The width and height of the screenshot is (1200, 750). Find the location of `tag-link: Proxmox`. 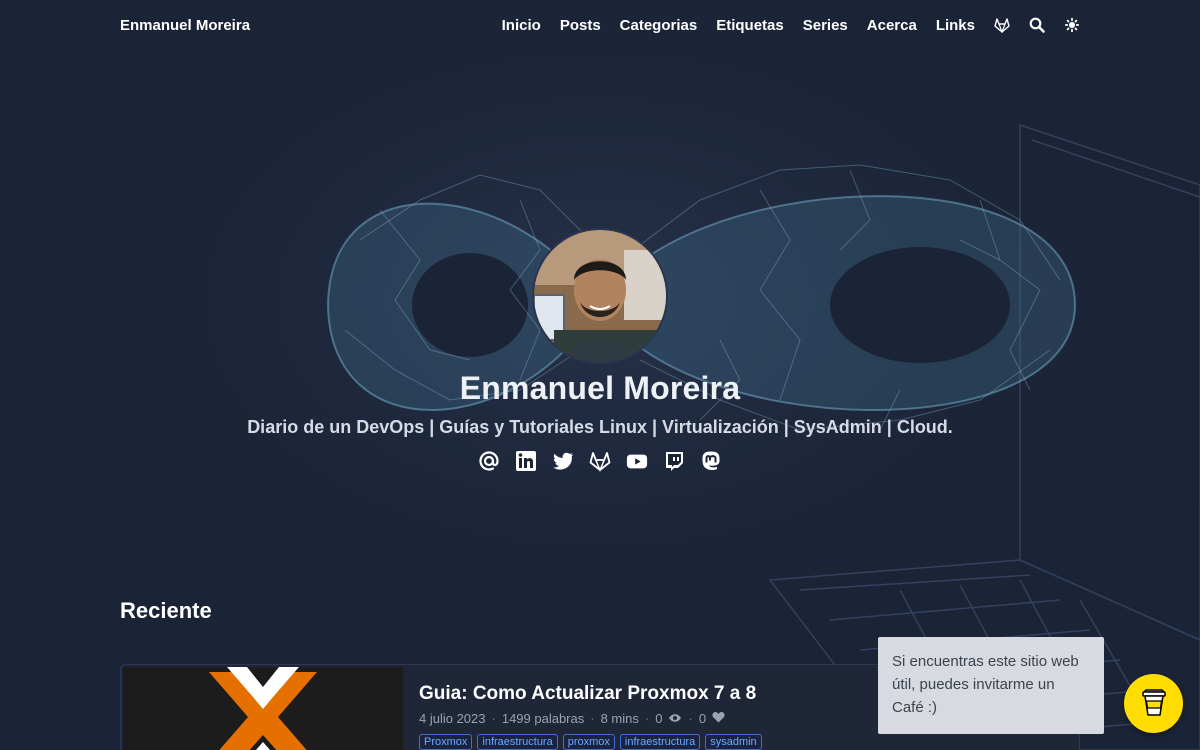

tag-link: Proxmox is located at coordinates (446, 742).